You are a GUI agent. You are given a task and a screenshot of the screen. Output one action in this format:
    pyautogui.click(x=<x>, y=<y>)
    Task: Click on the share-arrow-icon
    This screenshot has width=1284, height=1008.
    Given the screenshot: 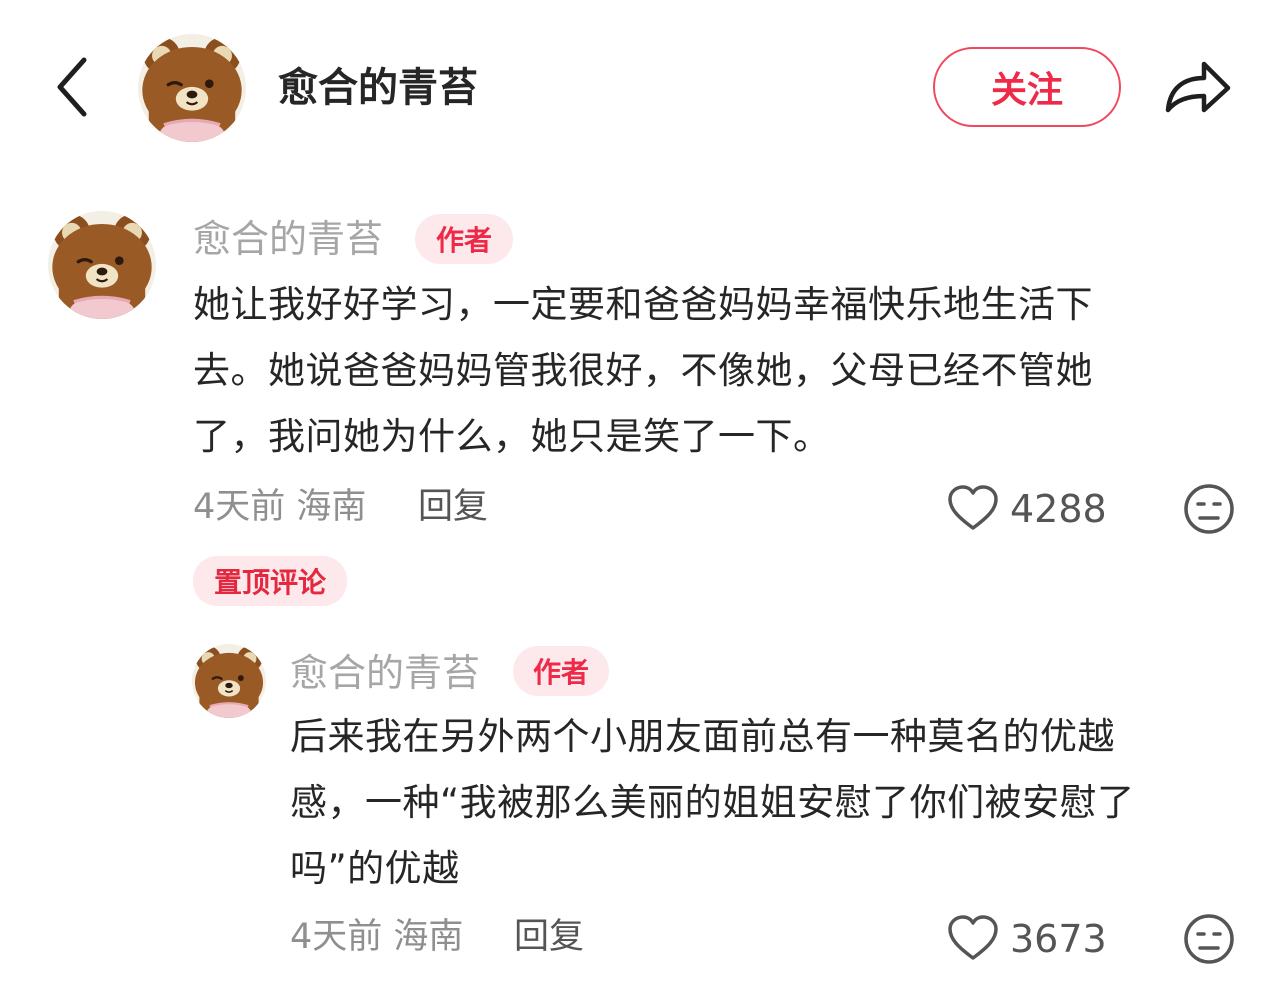 What is the action you would take?
    pyautogui.click(x=1198, y=87)
    